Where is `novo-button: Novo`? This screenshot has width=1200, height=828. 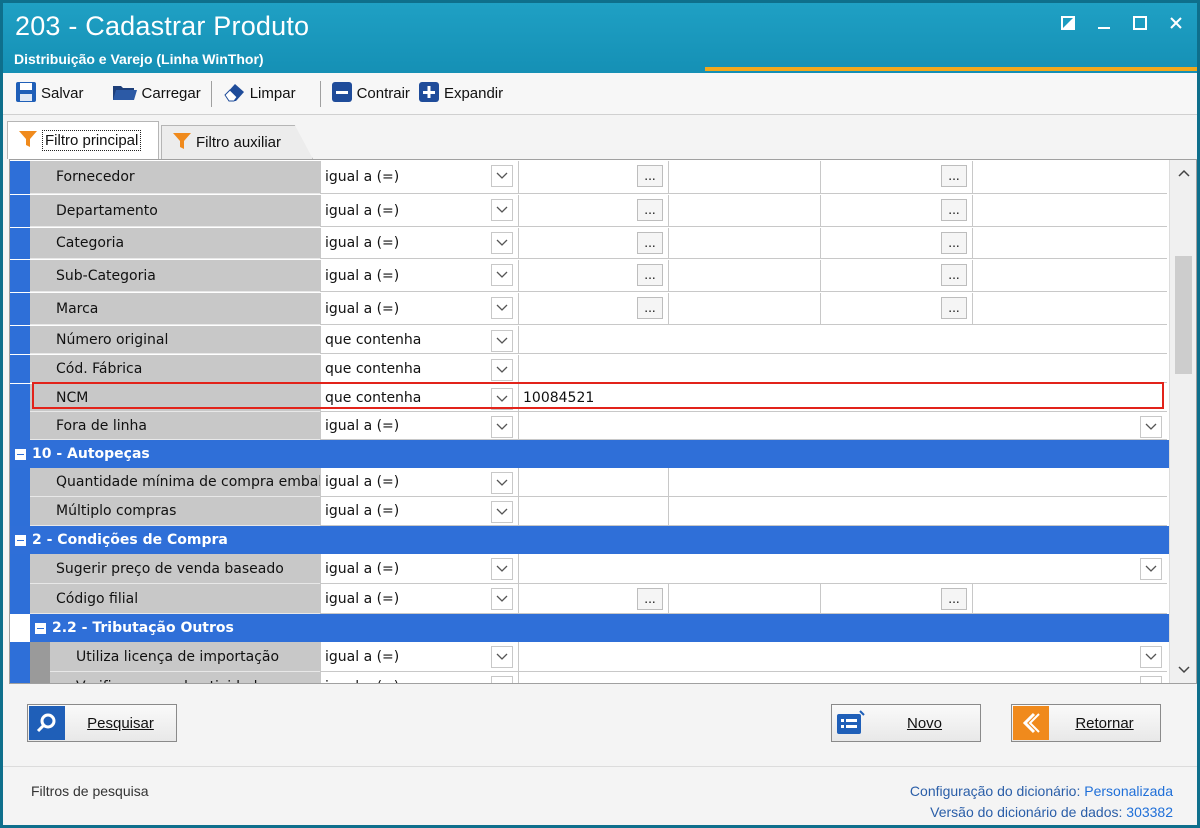 novo-button: Novo is located at coordinates (906, 723).